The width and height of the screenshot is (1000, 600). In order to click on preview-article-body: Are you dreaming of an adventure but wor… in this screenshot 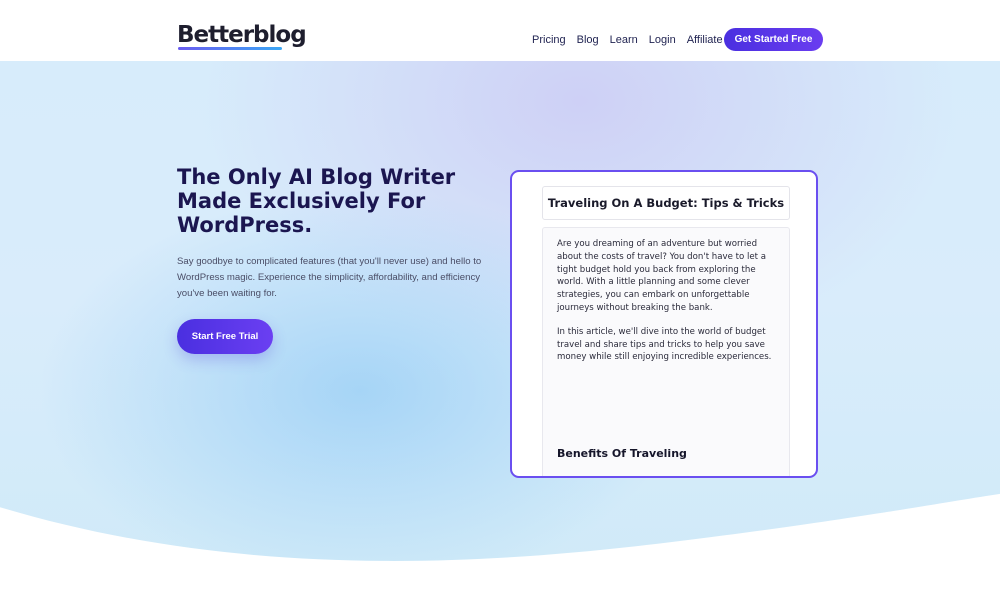, I will do `click(666, 351)`.